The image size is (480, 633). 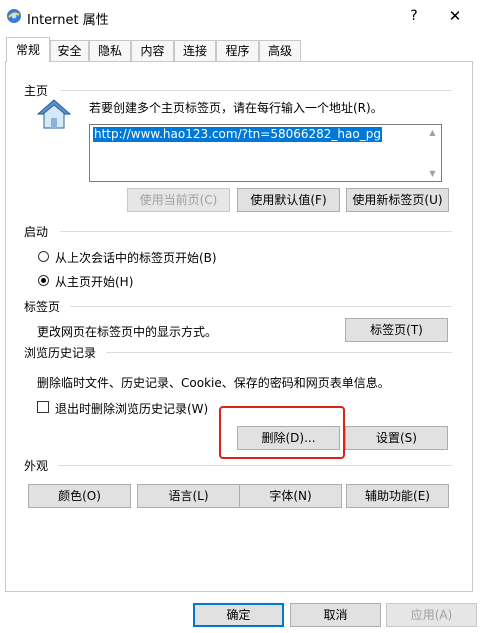 I want to click on tabs-group-label: 标签页, so click(x=42, y=306).